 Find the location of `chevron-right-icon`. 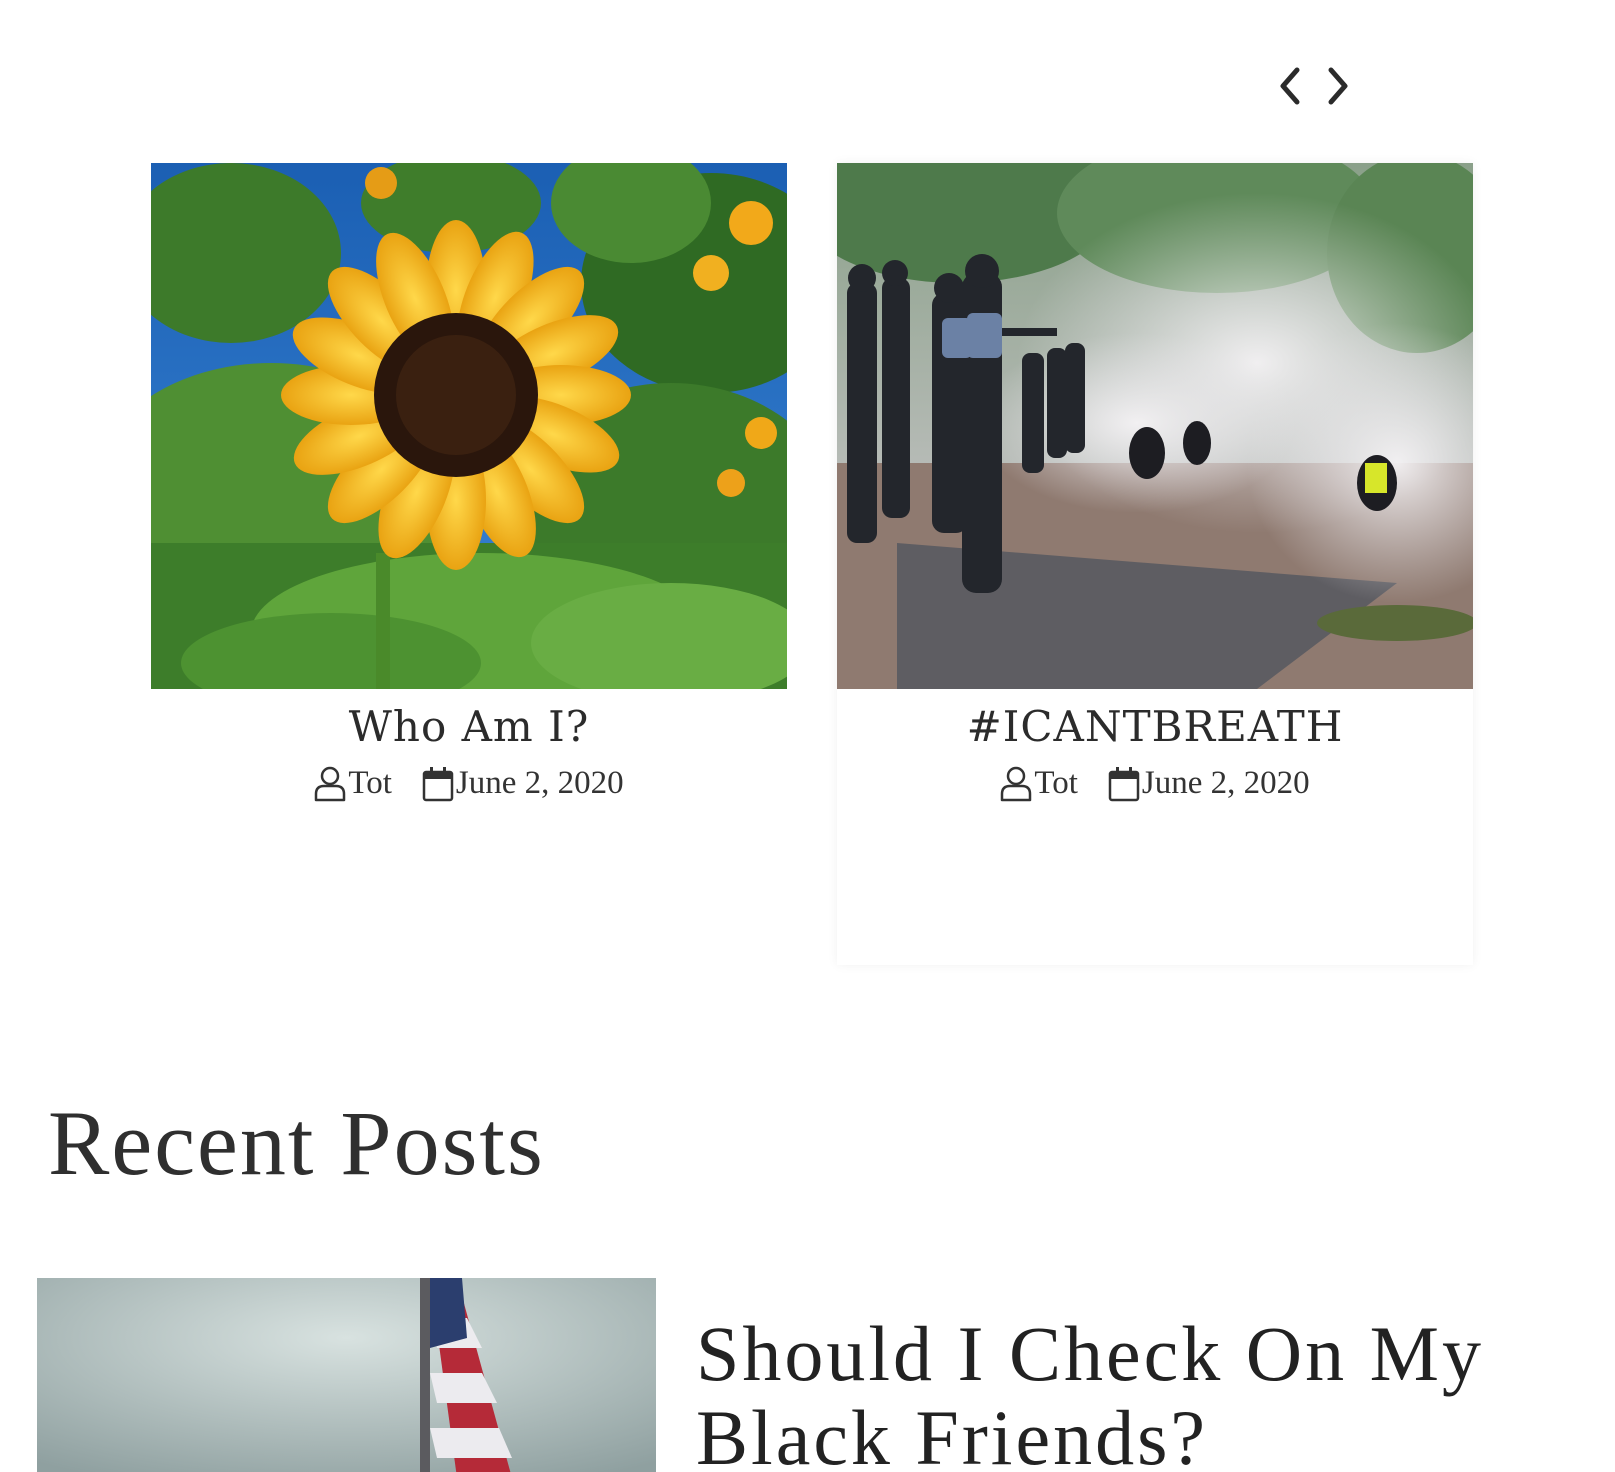

chevron-right-icon is located at coordinates (1338, 86).